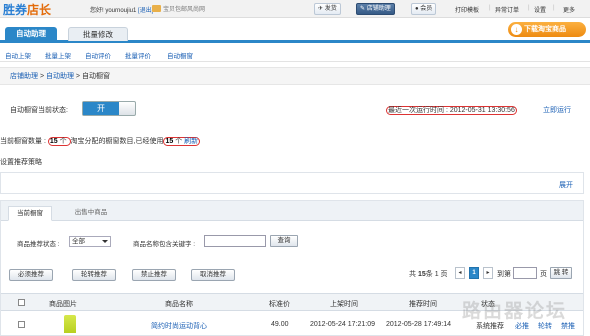 The height and width of the screenshot is (336, 590). I want to click on window-count-line: 当前橱窗数量 : 15 个 淘宝分配的橱窗数目,已经使用 15 个 刷新, so click(100, 141).